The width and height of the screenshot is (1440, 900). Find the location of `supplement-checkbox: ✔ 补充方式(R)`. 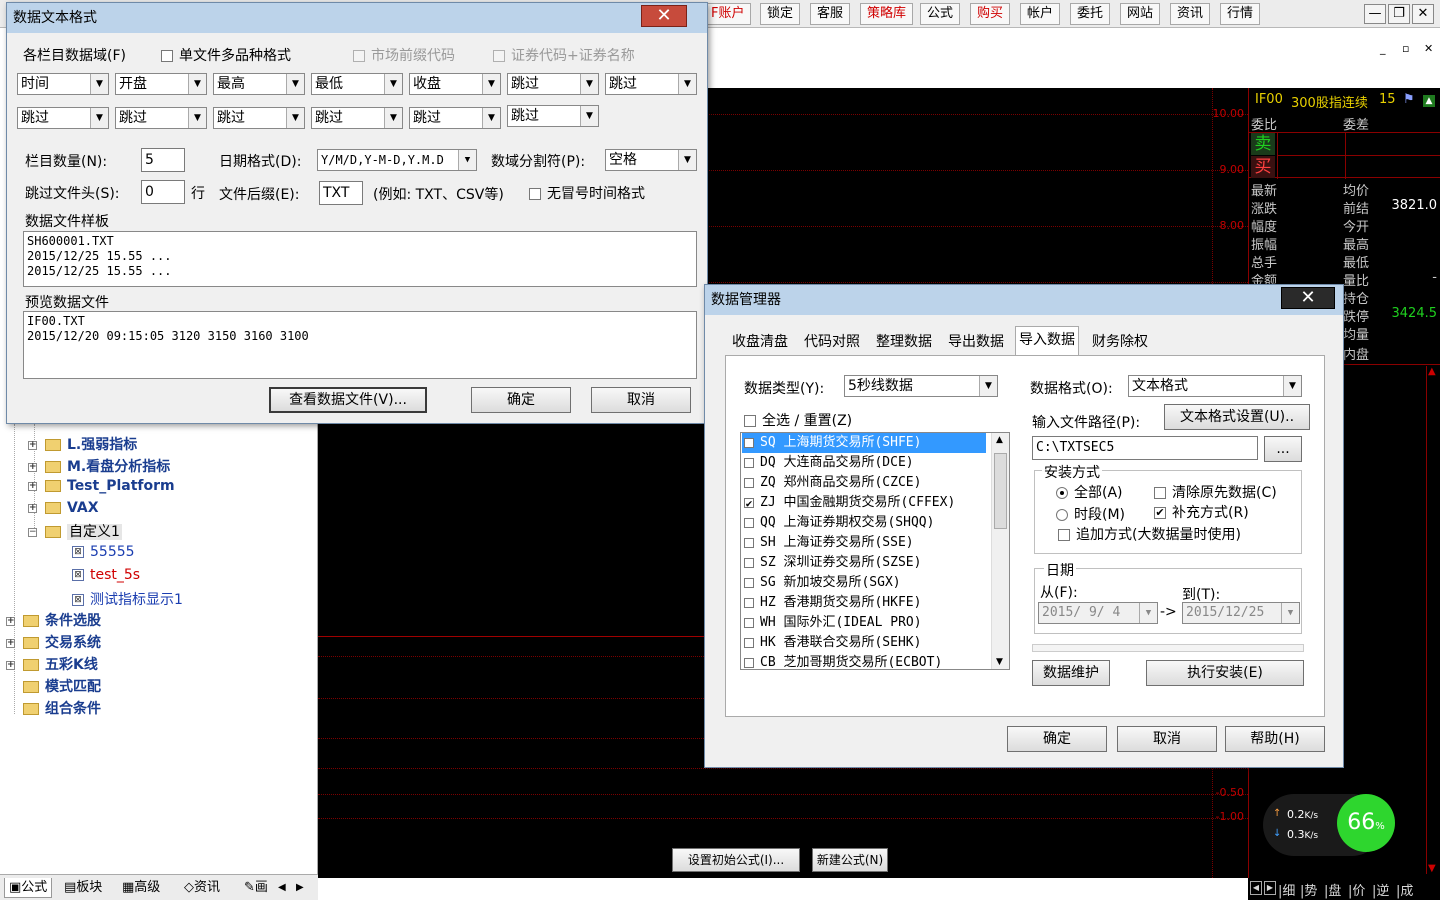

supplement-checkbox: ✔ 补充方式(R) is located at coordinates (1201, 512).